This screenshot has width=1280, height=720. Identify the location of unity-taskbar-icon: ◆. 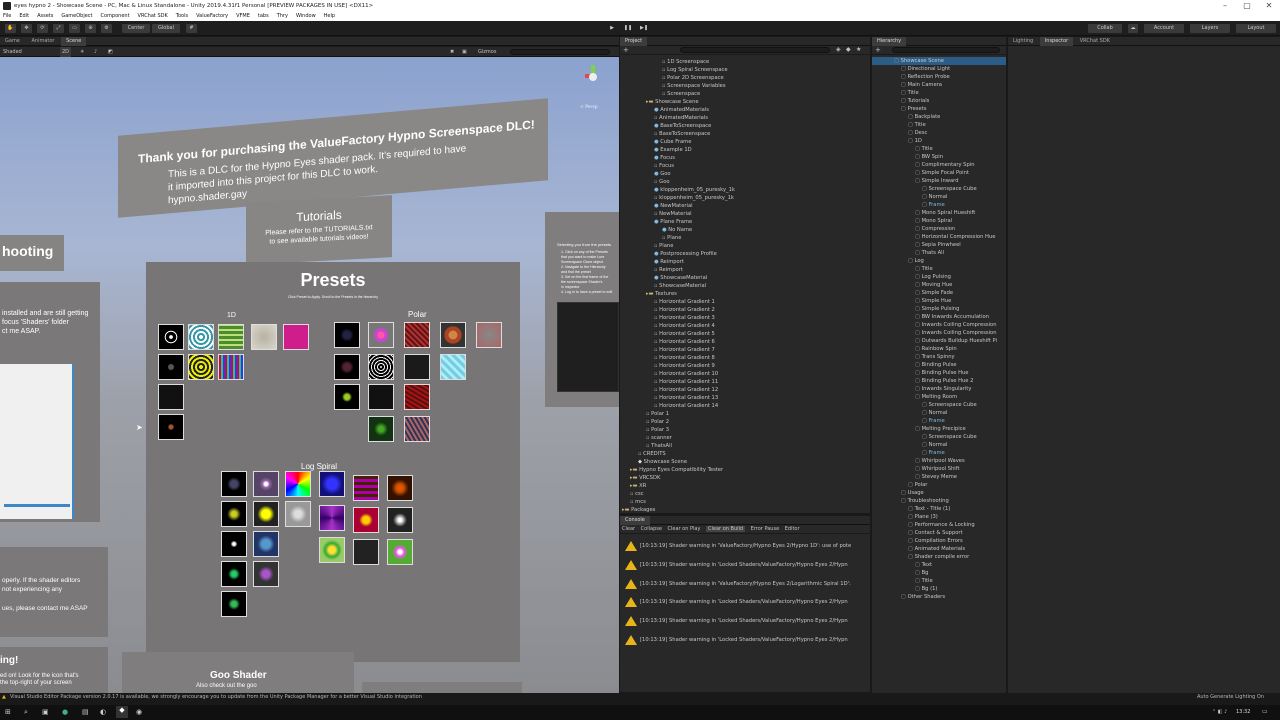
(122, 712).